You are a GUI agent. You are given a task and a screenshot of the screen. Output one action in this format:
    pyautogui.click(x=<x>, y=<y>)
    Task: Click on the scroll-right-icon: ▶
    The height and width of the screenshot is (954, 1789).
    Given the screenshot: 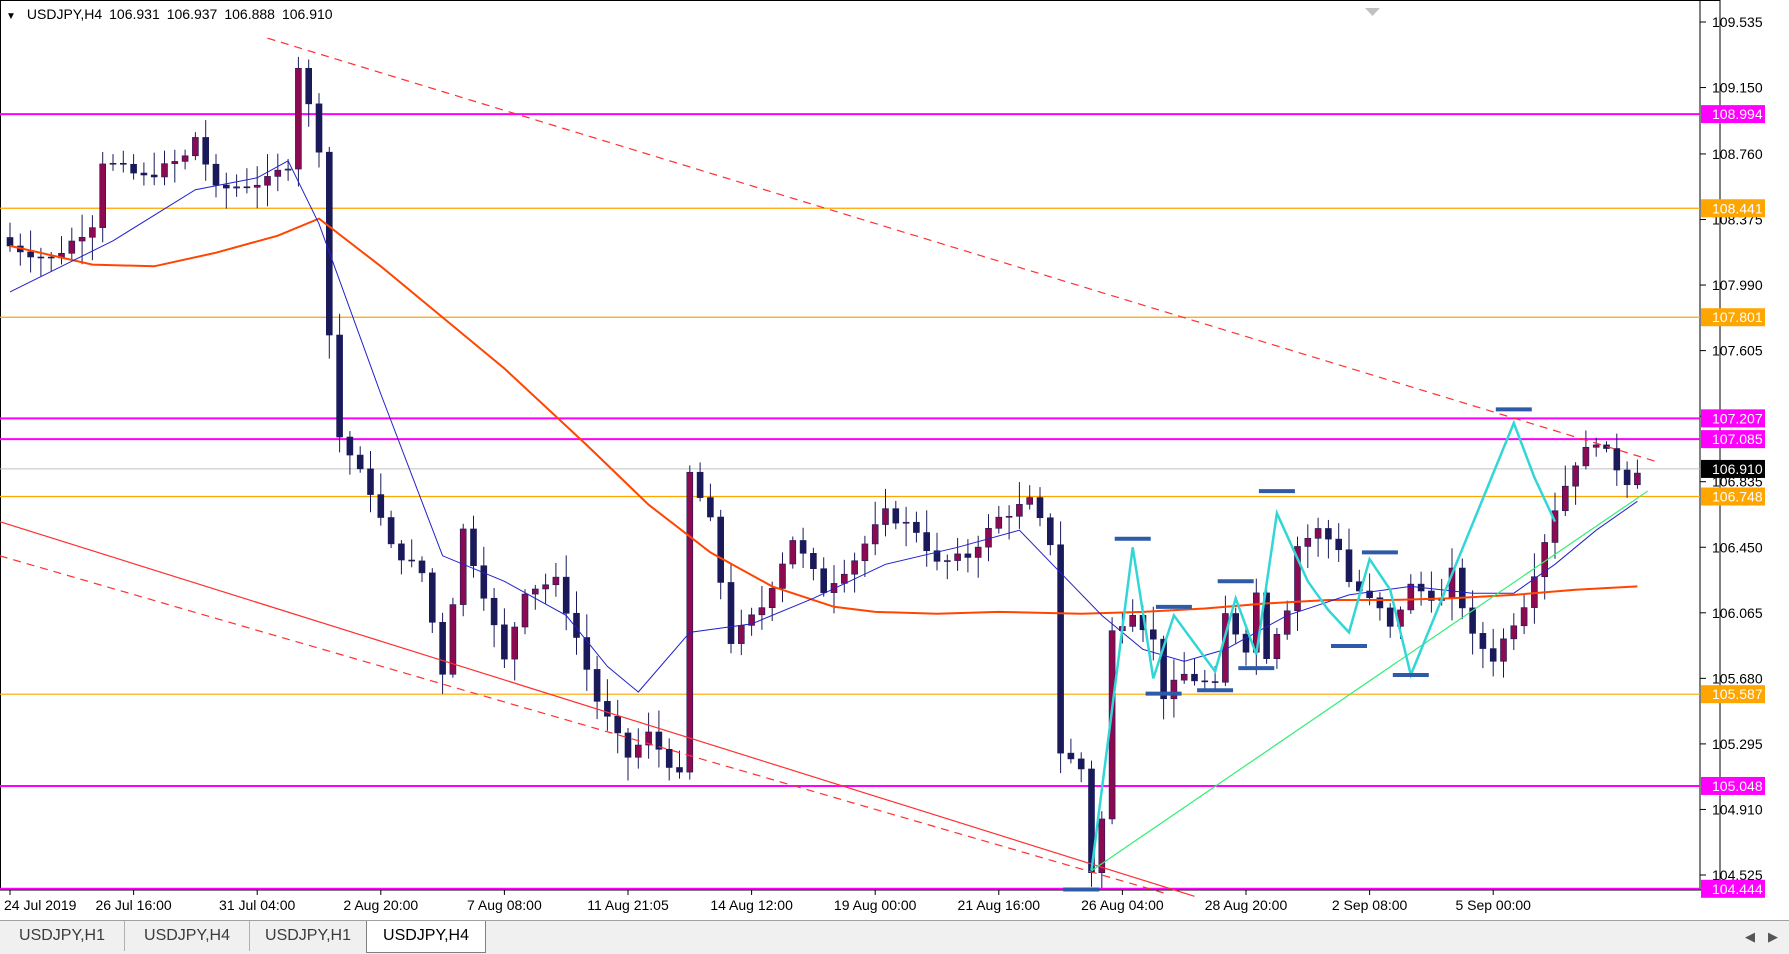 What is the action you would take?
    pyautogui.click(x=1773, y=937)
    